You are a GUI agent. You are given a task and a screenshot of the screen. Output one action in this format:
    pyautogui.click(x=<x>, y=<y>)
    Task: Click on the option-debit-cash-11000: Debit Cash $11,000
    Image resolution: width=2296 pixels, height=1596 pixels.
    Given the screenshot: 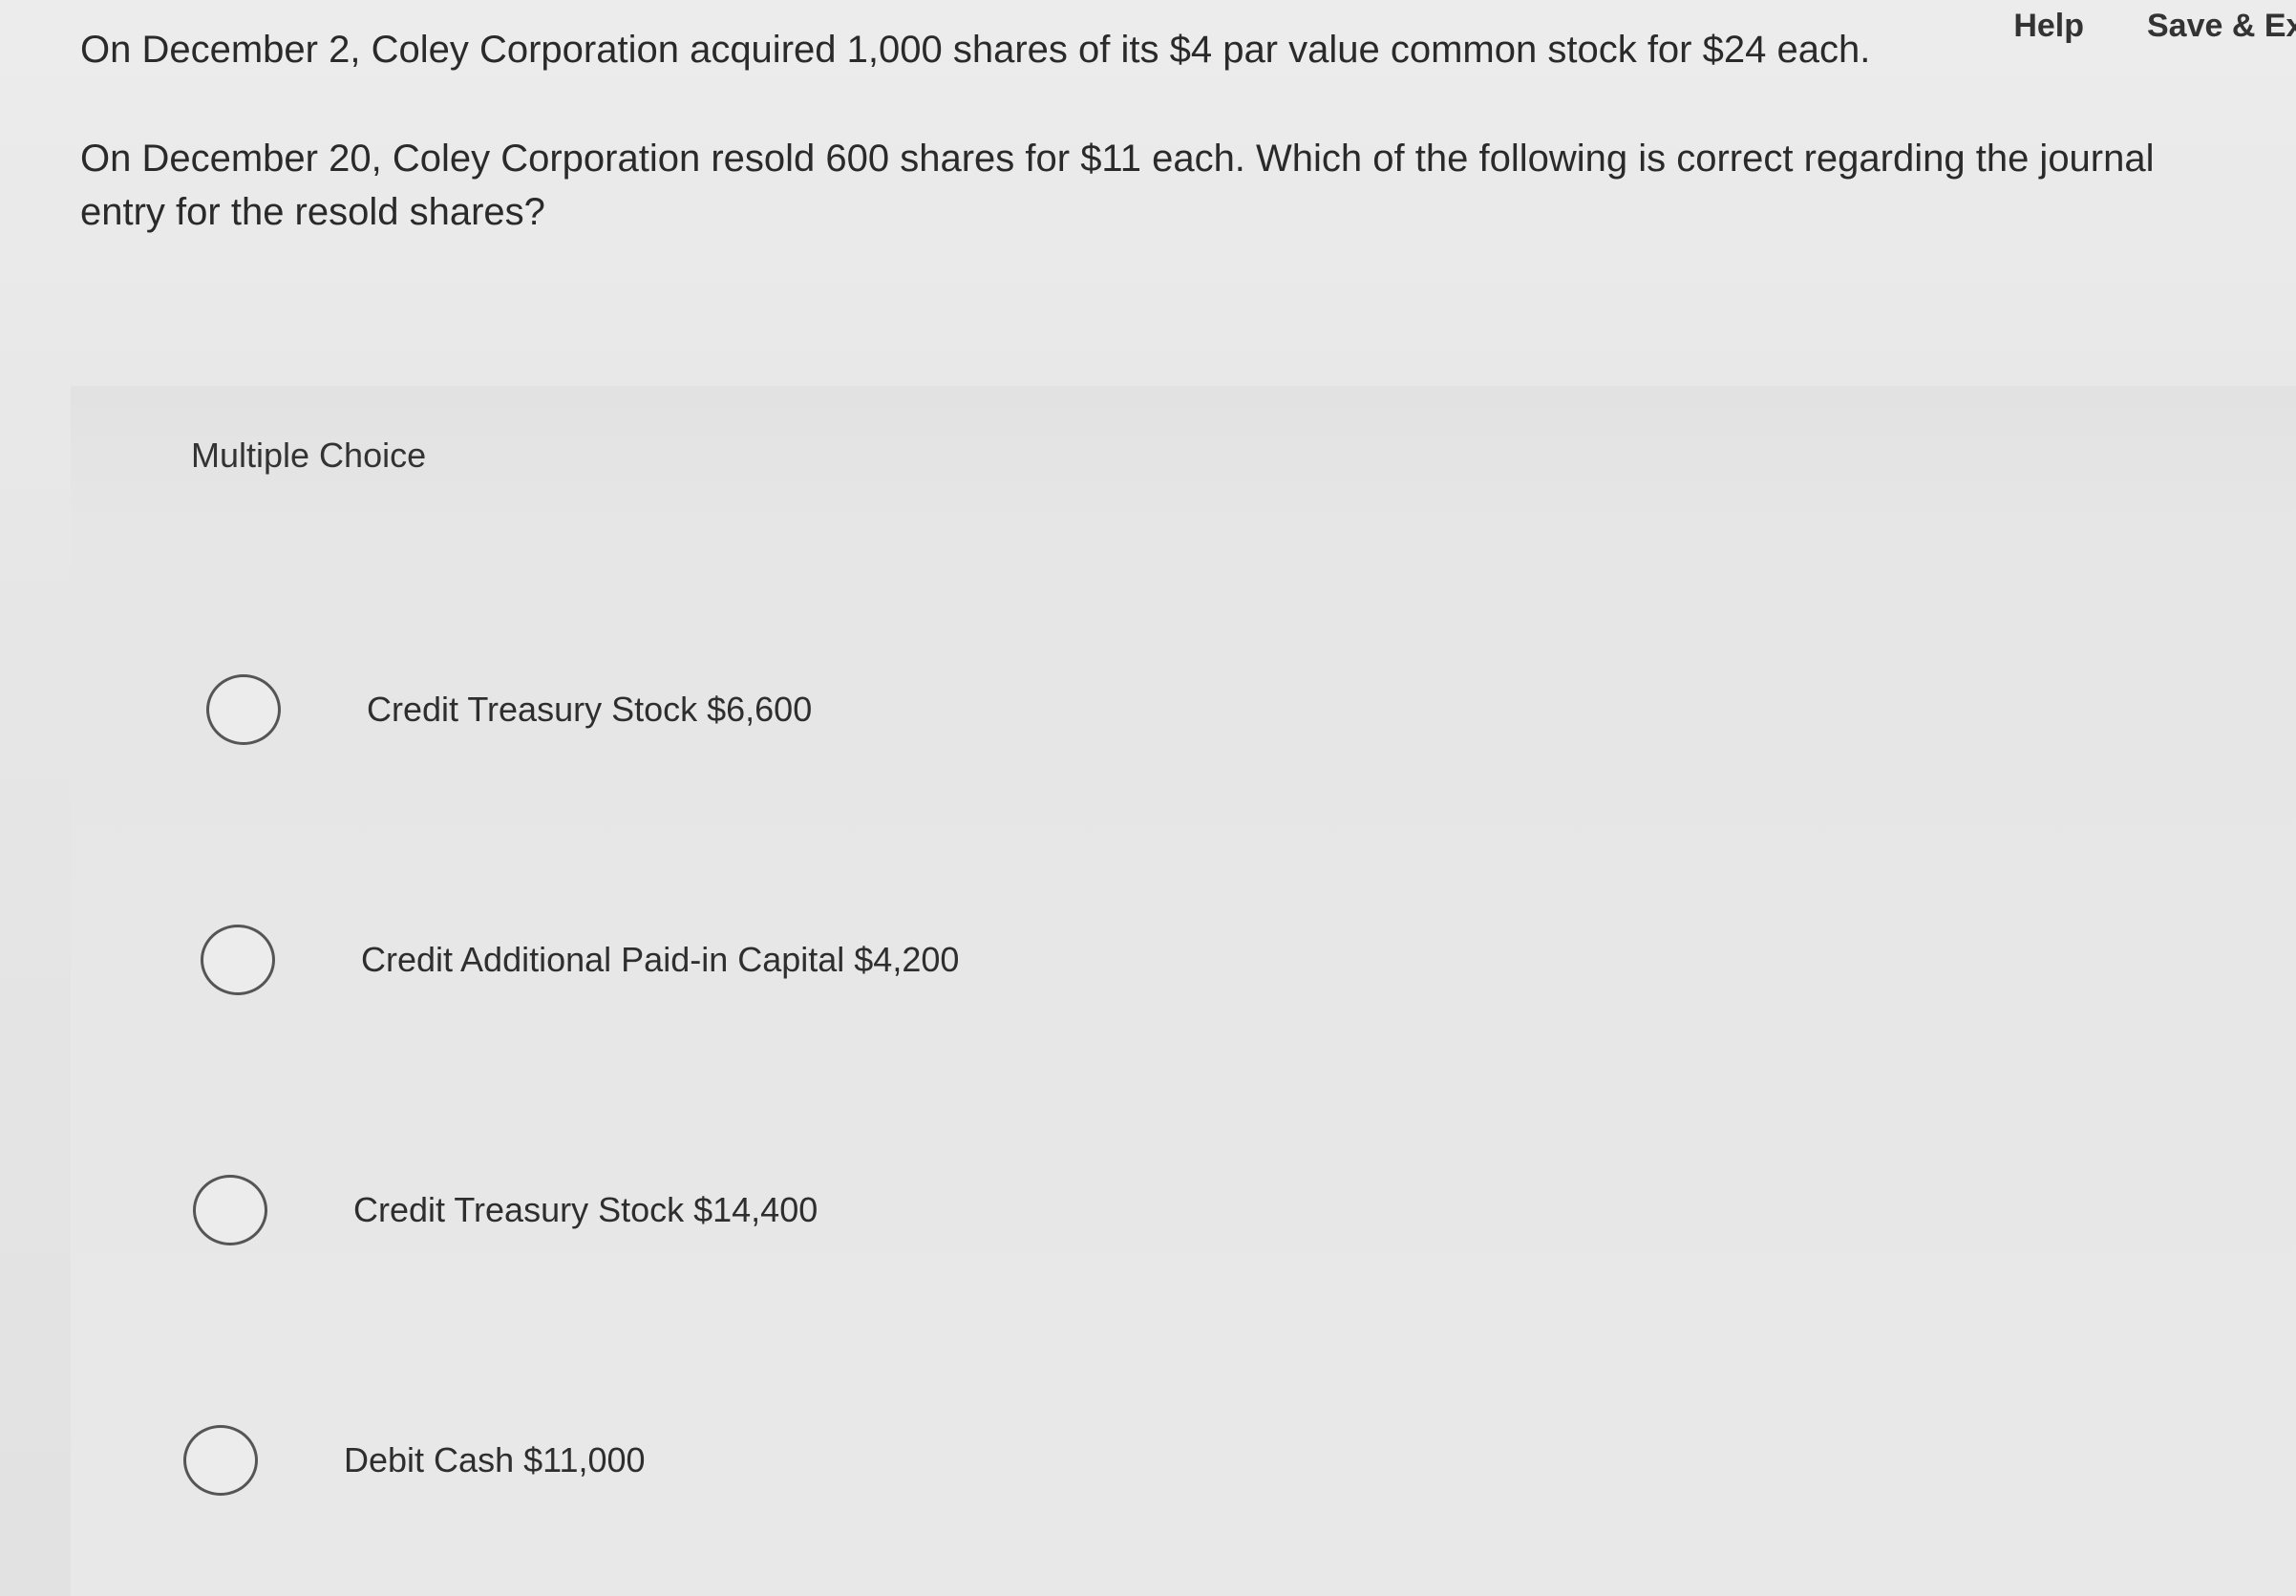 What is the action you would take?
    pyautogui.click(x=414, y=1460)
    